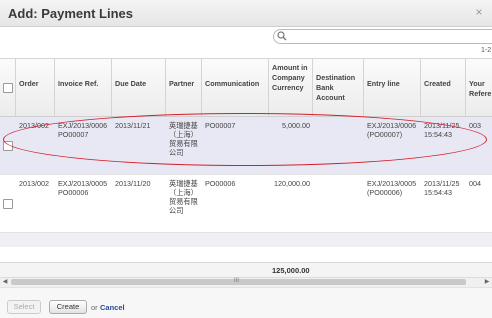 The width and height of the screenshot is (492, 318). Describe the element at coordinates (487, 282) in the screenshot. I see `scroll-right-arrow-icon: ▶` at that location.